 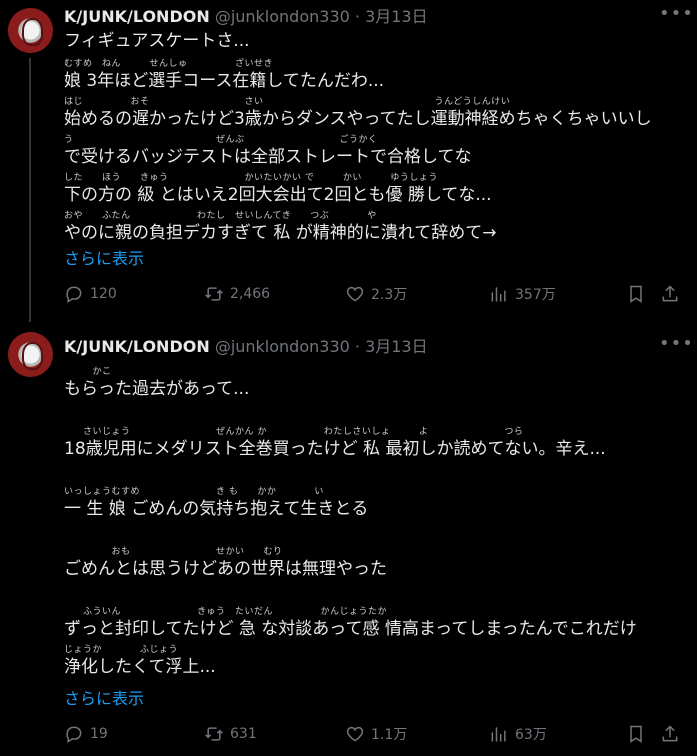 What do you see at coordinates (86, 734) in the screenshot?
I see `reply-button: 19` at bounding box center [86, 734].